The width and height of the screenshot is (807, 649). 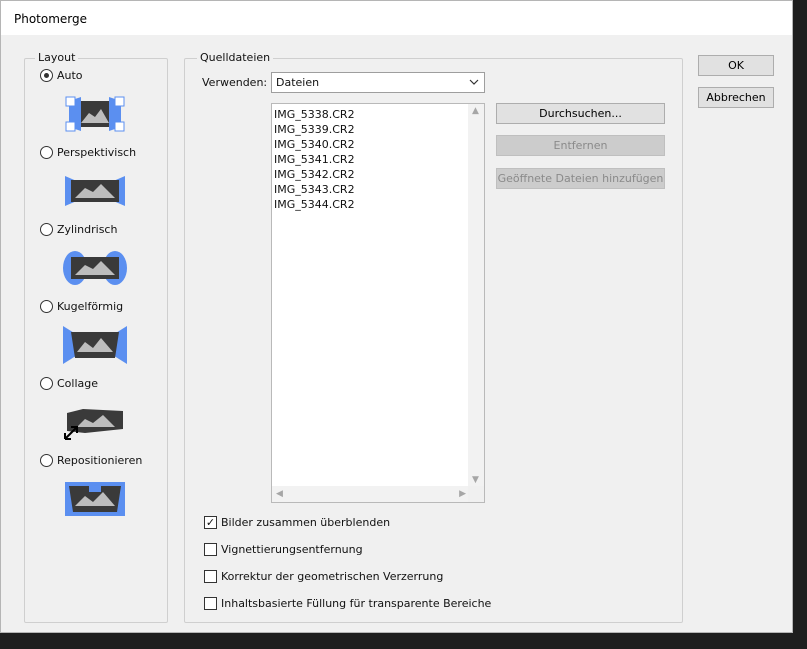 I want to click on checkbox-vignette, so click(x=210, y=549).